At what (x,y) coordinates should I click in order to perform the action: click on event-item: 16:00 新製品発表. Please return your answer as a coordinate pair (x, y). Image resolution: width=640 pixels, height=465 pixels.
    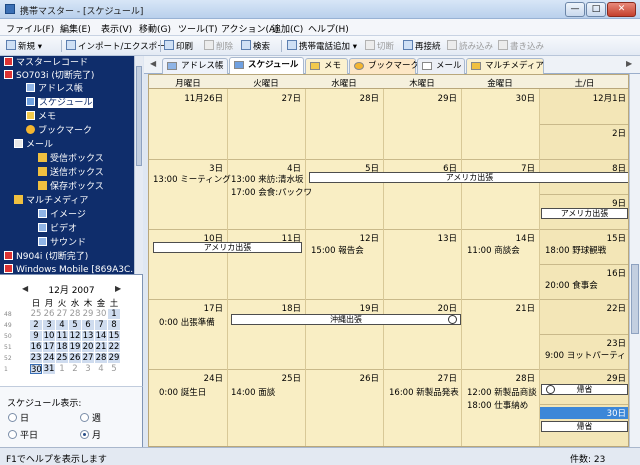
    Looking at the image, I should click on (424, 392).